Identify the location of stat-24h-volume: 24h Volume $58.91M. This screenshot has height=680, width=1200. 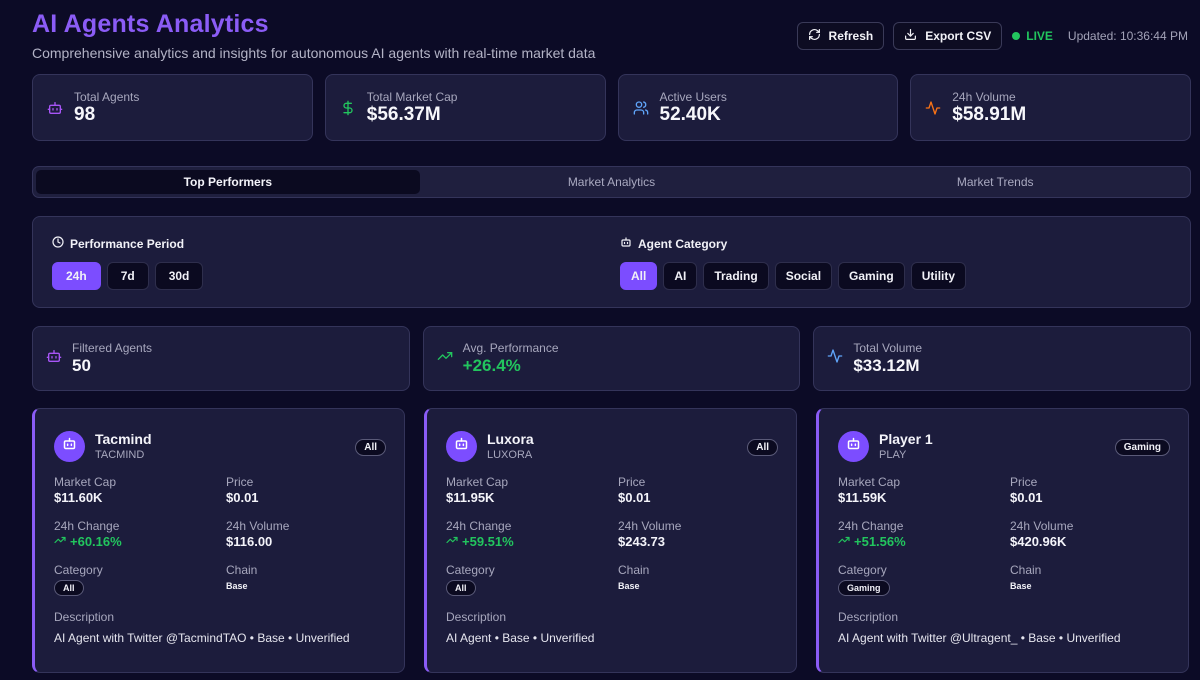
(1050, 107).